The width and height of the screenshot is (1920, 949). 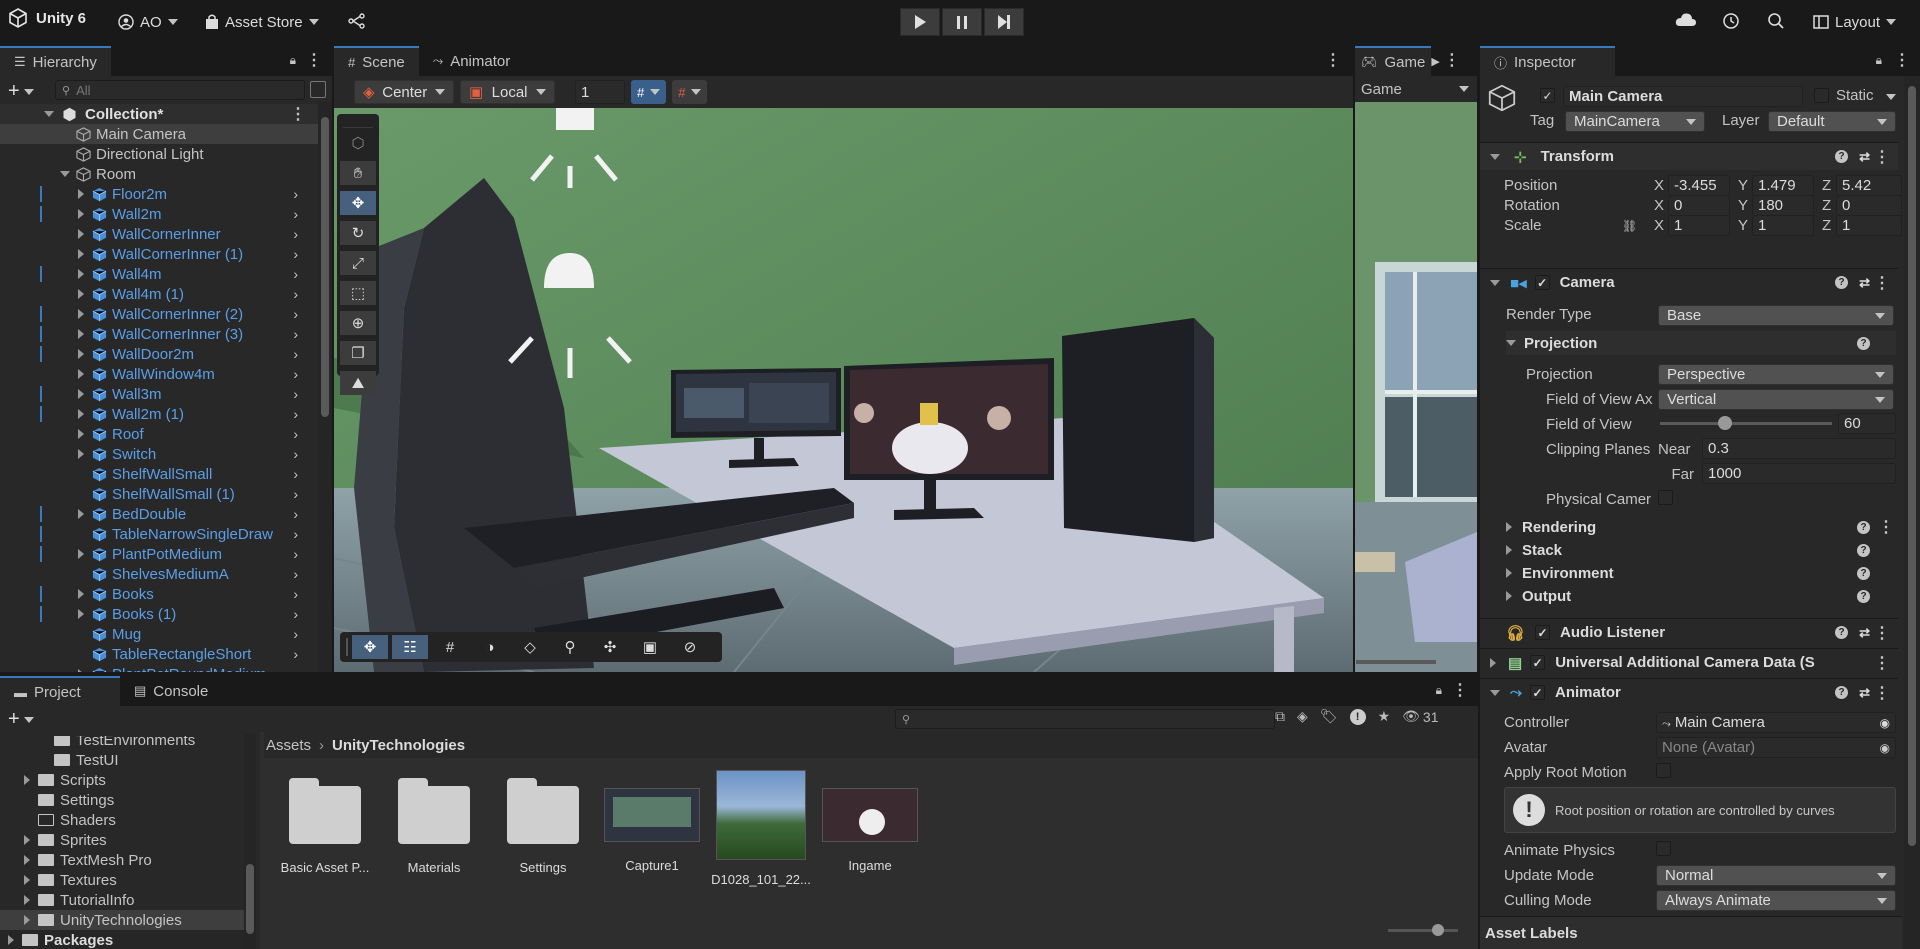 What do you see at coordinates (1912, 512) in the screenshot?
I see `inspector-scrollbar` at bounding box center [1912, 512].